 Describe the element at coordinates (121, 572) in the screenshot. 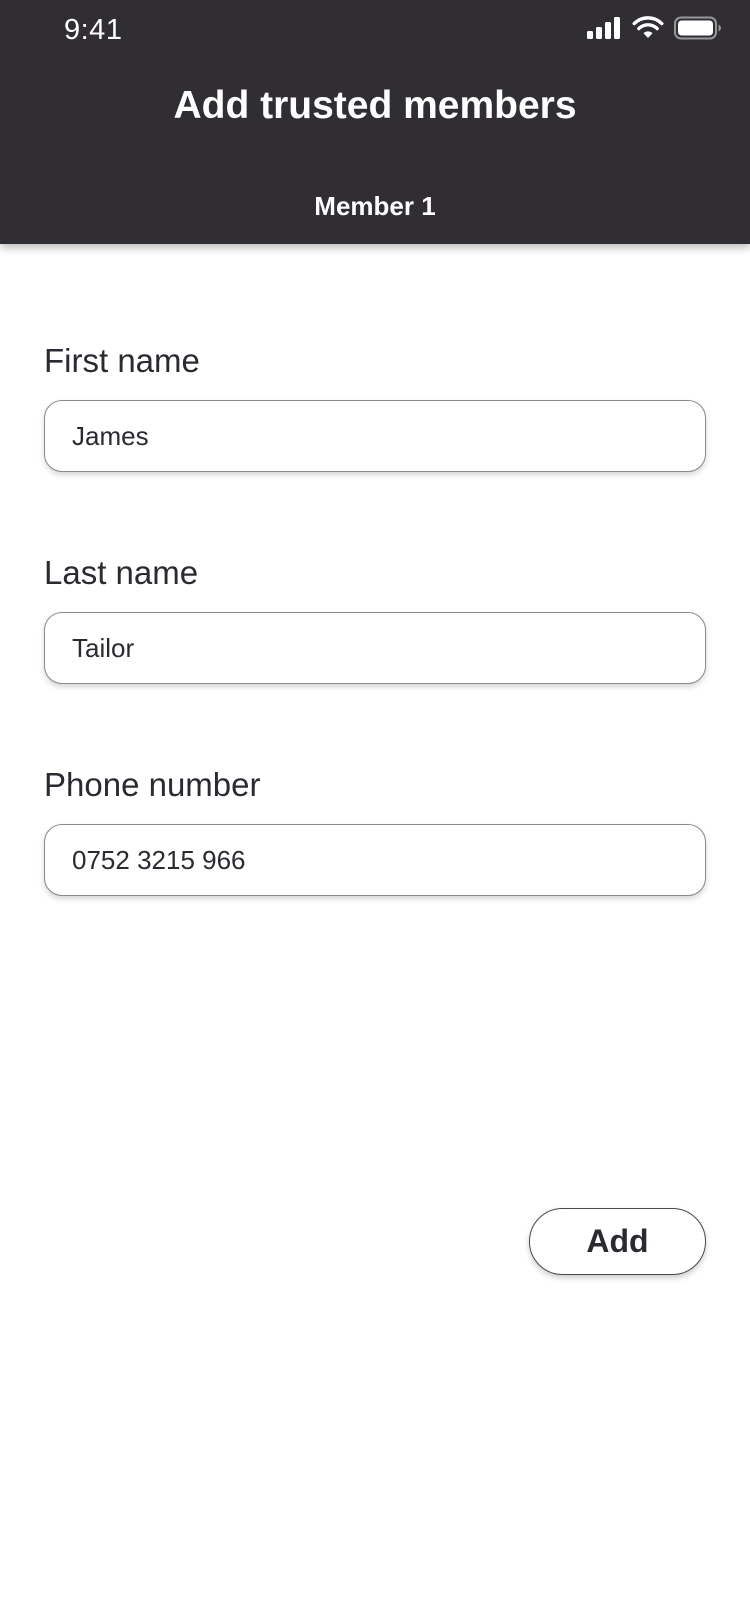

I see `last-name-label: Last name` at that location.